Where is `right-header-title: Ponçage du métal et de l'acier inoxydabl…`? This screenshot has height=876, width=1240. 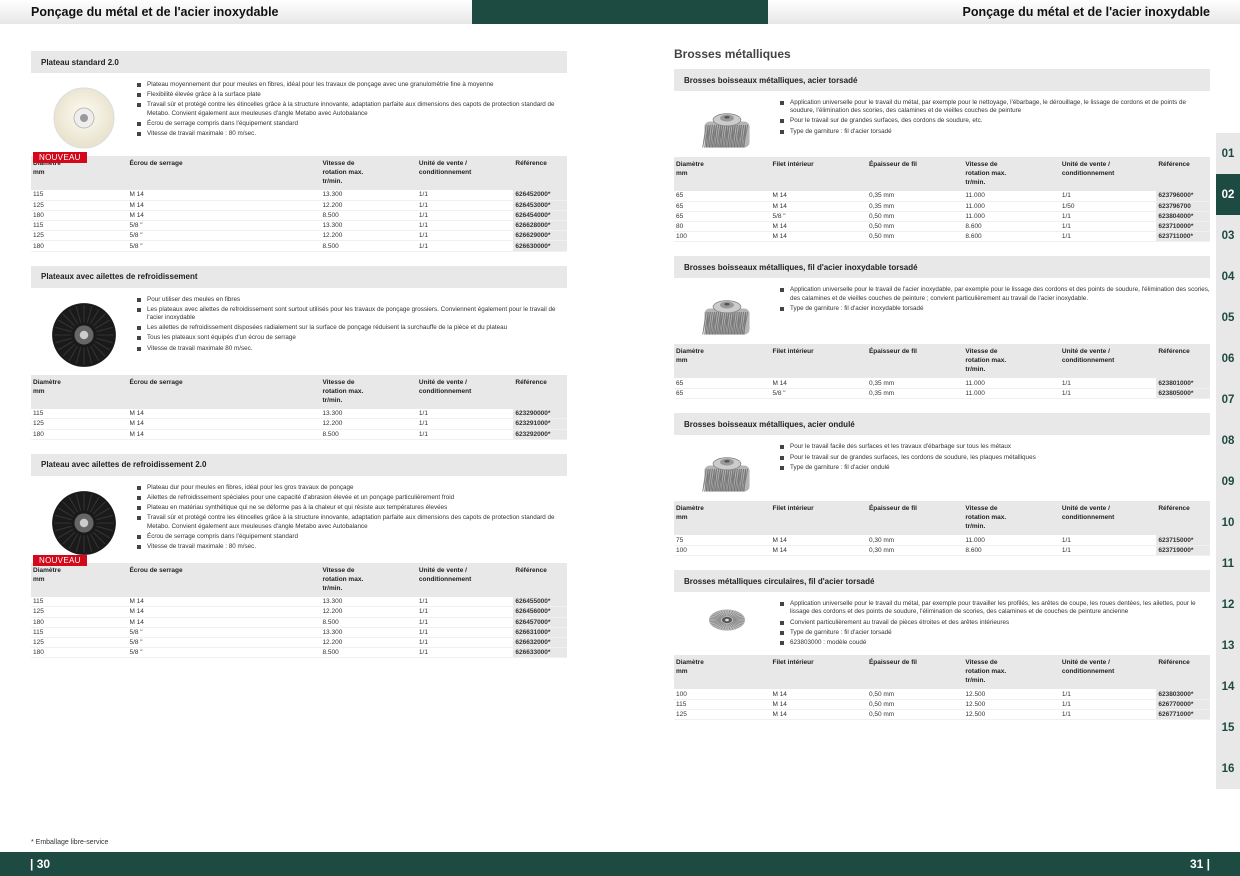 right-header-title: Ponçage du métal et de l'acier inoxydabl… is located at coordinates (1086, 12).